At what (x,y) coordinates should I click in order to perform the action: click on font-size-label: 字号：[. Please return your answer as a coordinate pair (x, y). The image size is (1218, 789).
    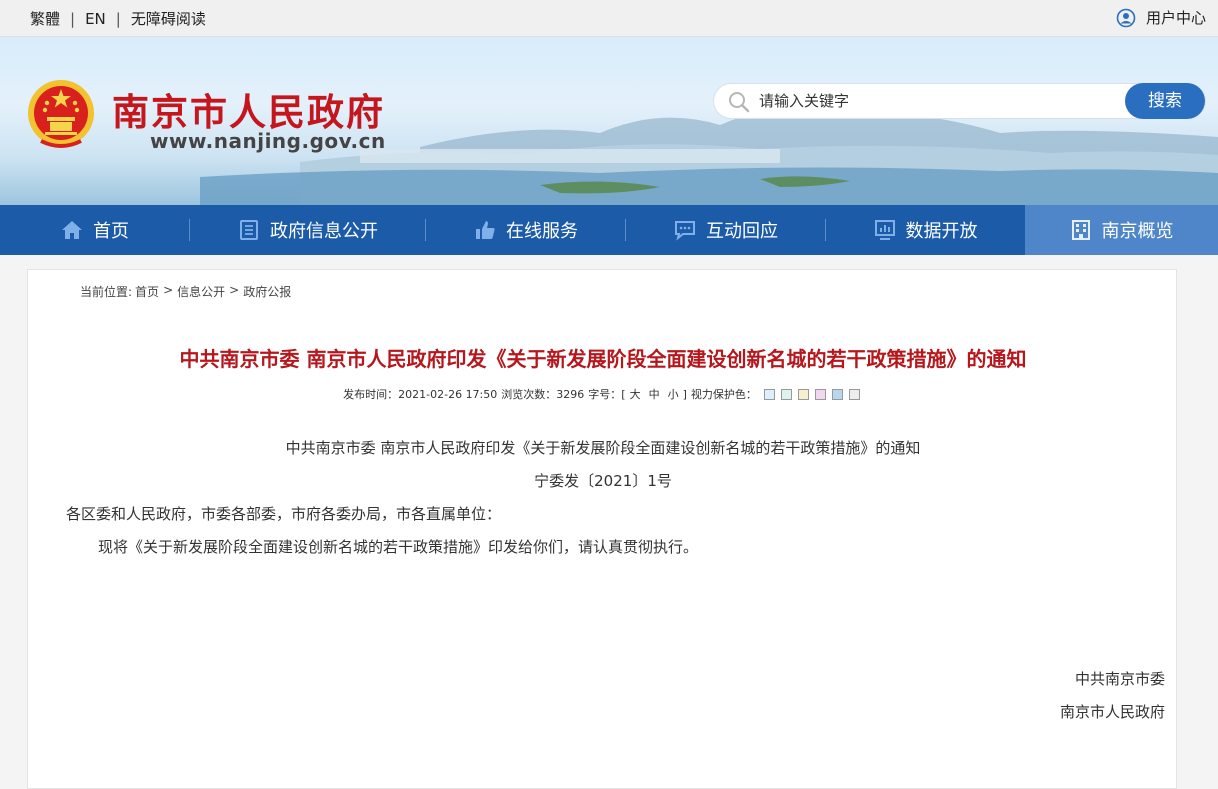
    Looking at the image, I should click on (607, 394).